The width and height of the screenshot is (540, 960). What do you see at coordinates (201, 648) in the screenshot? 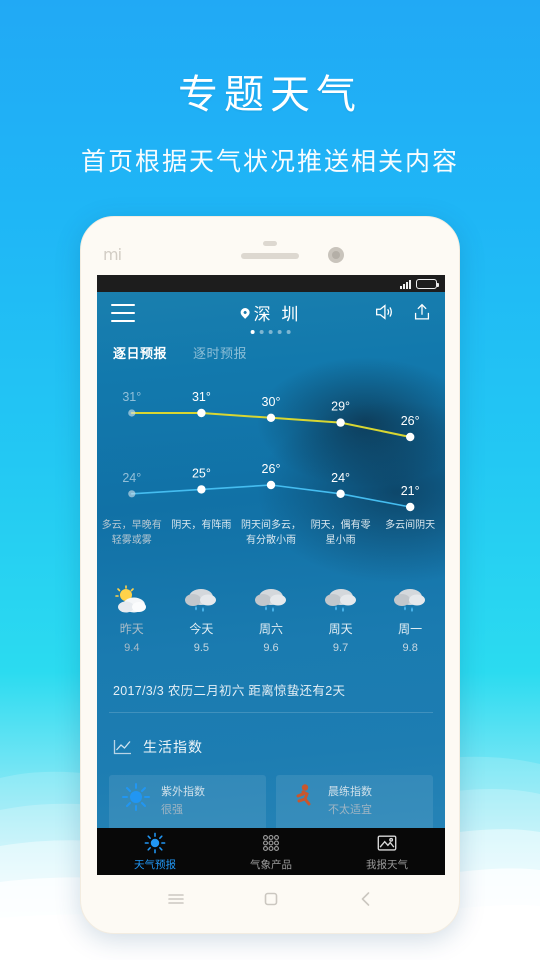
I see `day-date: 9.5` at bounding box center [201, 648].